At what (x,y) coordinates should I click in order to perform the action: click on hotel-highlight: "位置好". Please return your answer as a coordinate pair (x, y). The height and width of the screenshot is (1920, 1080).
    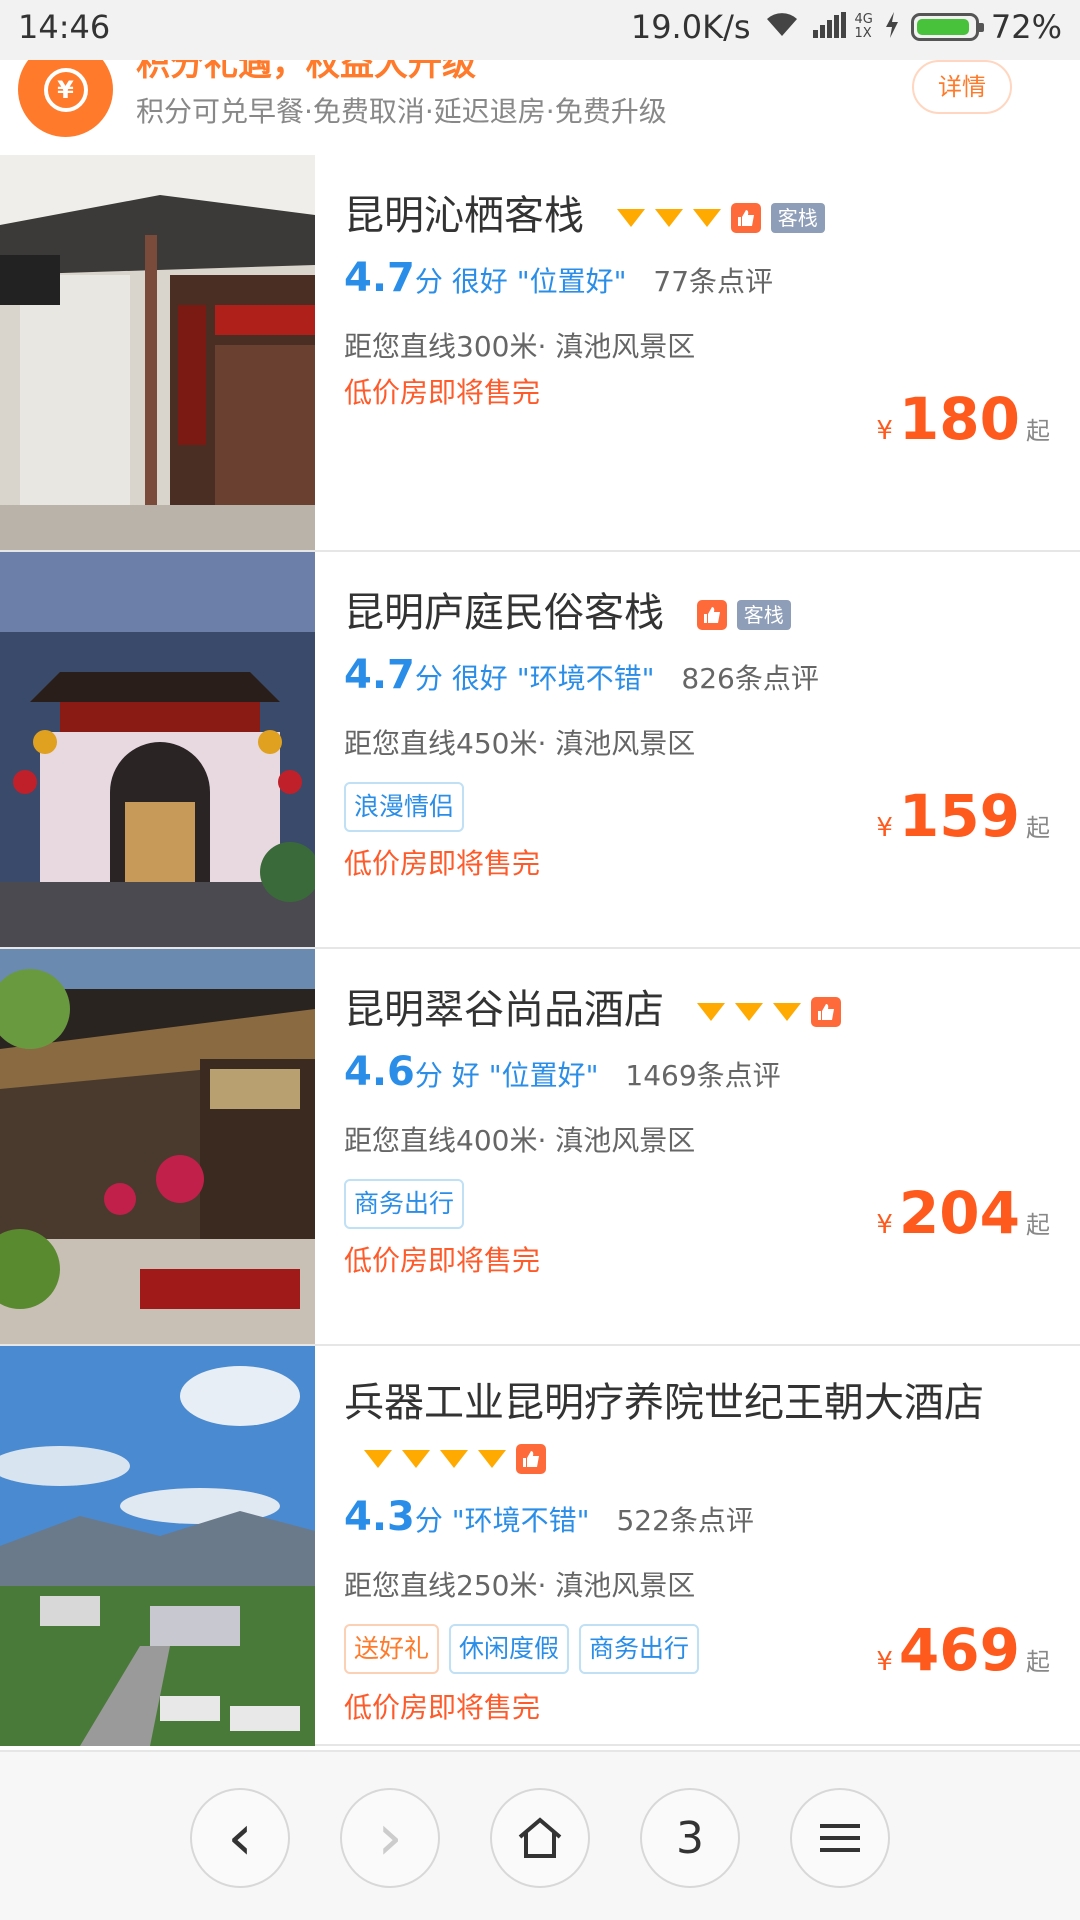
    Looking at the image, I should click on (543, 1075).